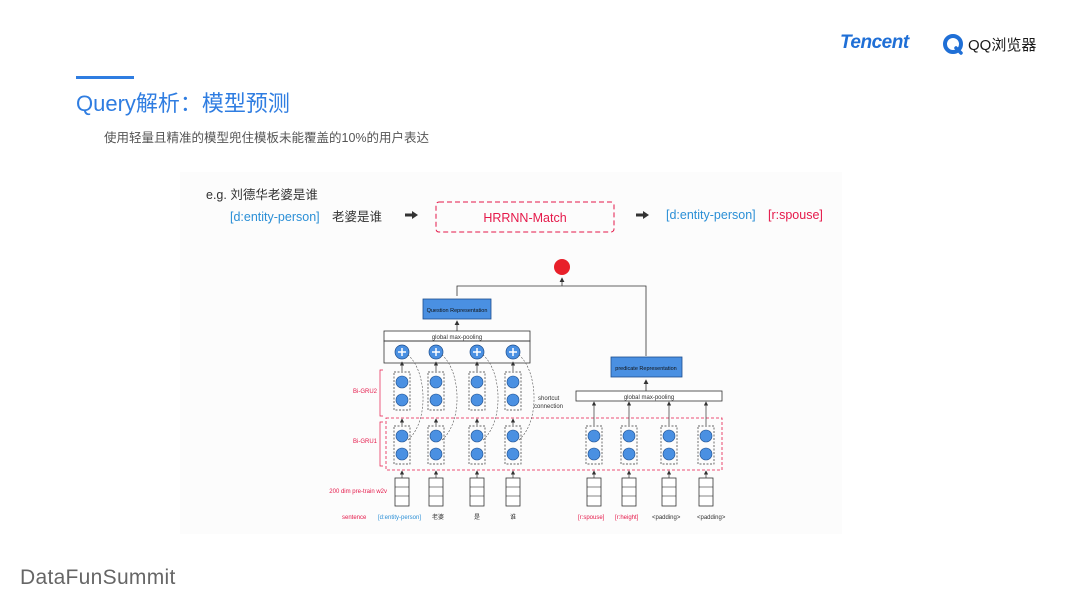 This screenshot has width=1080, height=608. I want to click on predicate-representation-label: predicate Representation, so click(645, 369).